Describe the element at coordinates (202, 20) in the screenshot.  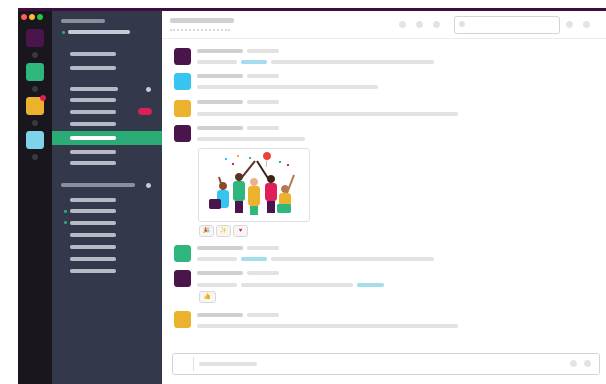
I see `channel-title` at that location.